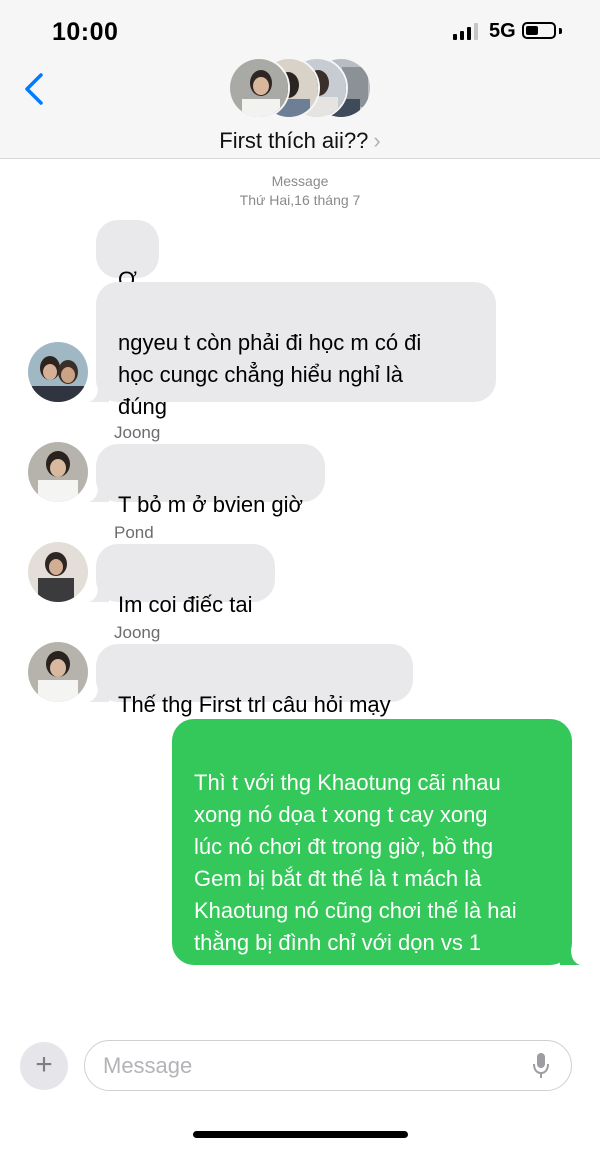 The image size is (600, 1150). What do you see at coordinates (251, 680) in the screenshot?
I see `message-bubble: Thế thg First trl câu hỏi mạy` at bounding box center [251, 680].